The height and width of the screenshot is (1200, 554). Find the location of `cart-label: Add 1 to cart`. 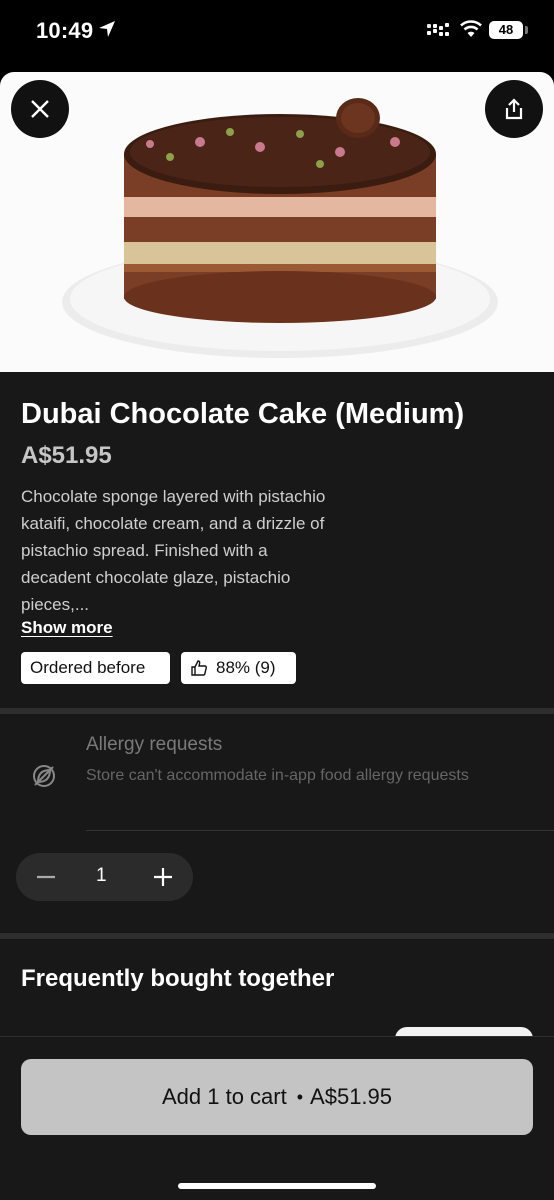

cart-label: Add 1 to cart is located at coordinates (224, 1096).